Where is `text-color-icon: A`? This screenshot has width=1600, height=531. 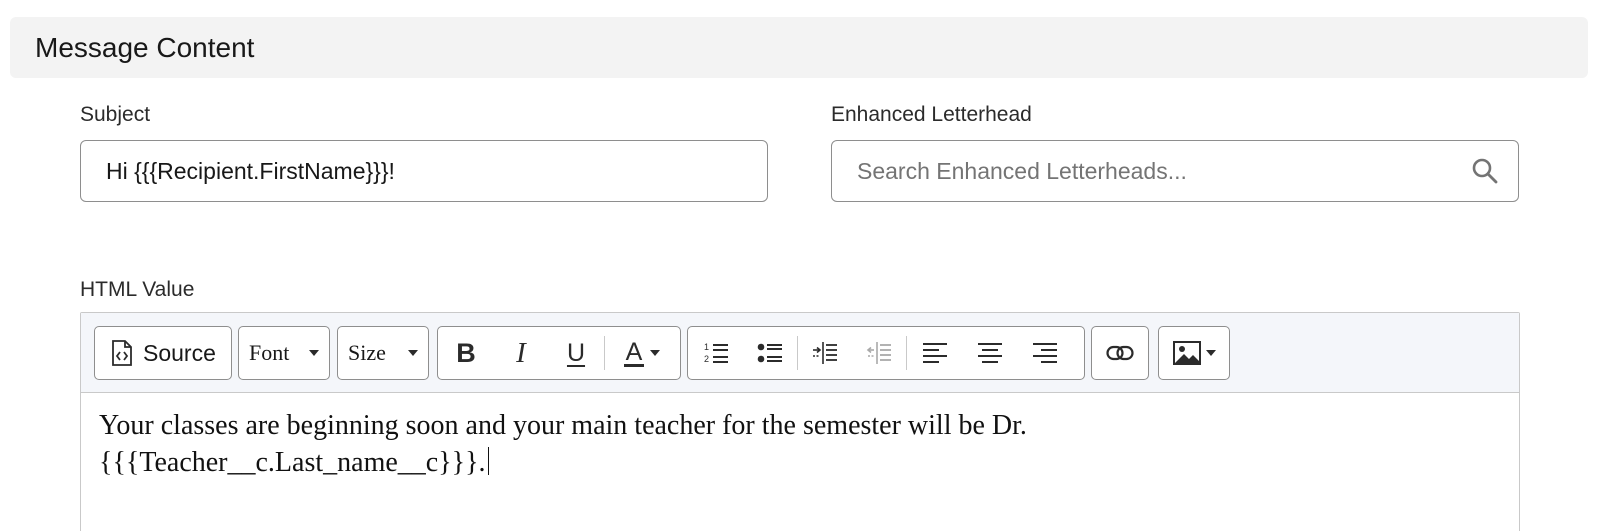
text-color-icon: A is located at coordinates (634, 352).